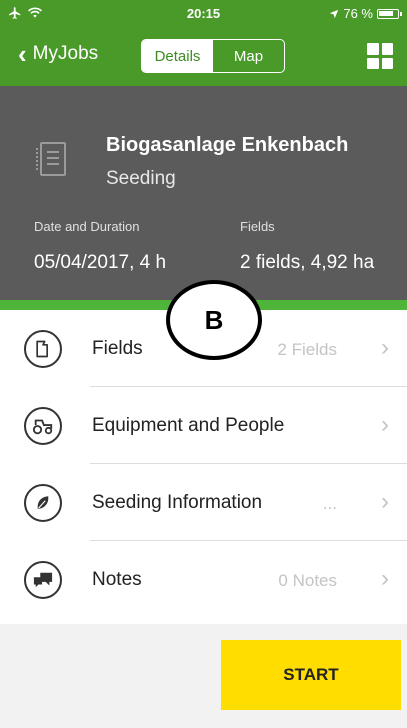  Describe the element at coordinates (141, 178) in the screenshot. I see `job-subtitle: Seeding` at that location.